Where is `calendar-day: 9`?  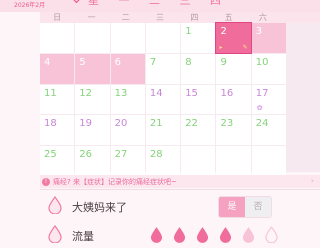 calendar-day: 9 is located at coordinates (233, 68).